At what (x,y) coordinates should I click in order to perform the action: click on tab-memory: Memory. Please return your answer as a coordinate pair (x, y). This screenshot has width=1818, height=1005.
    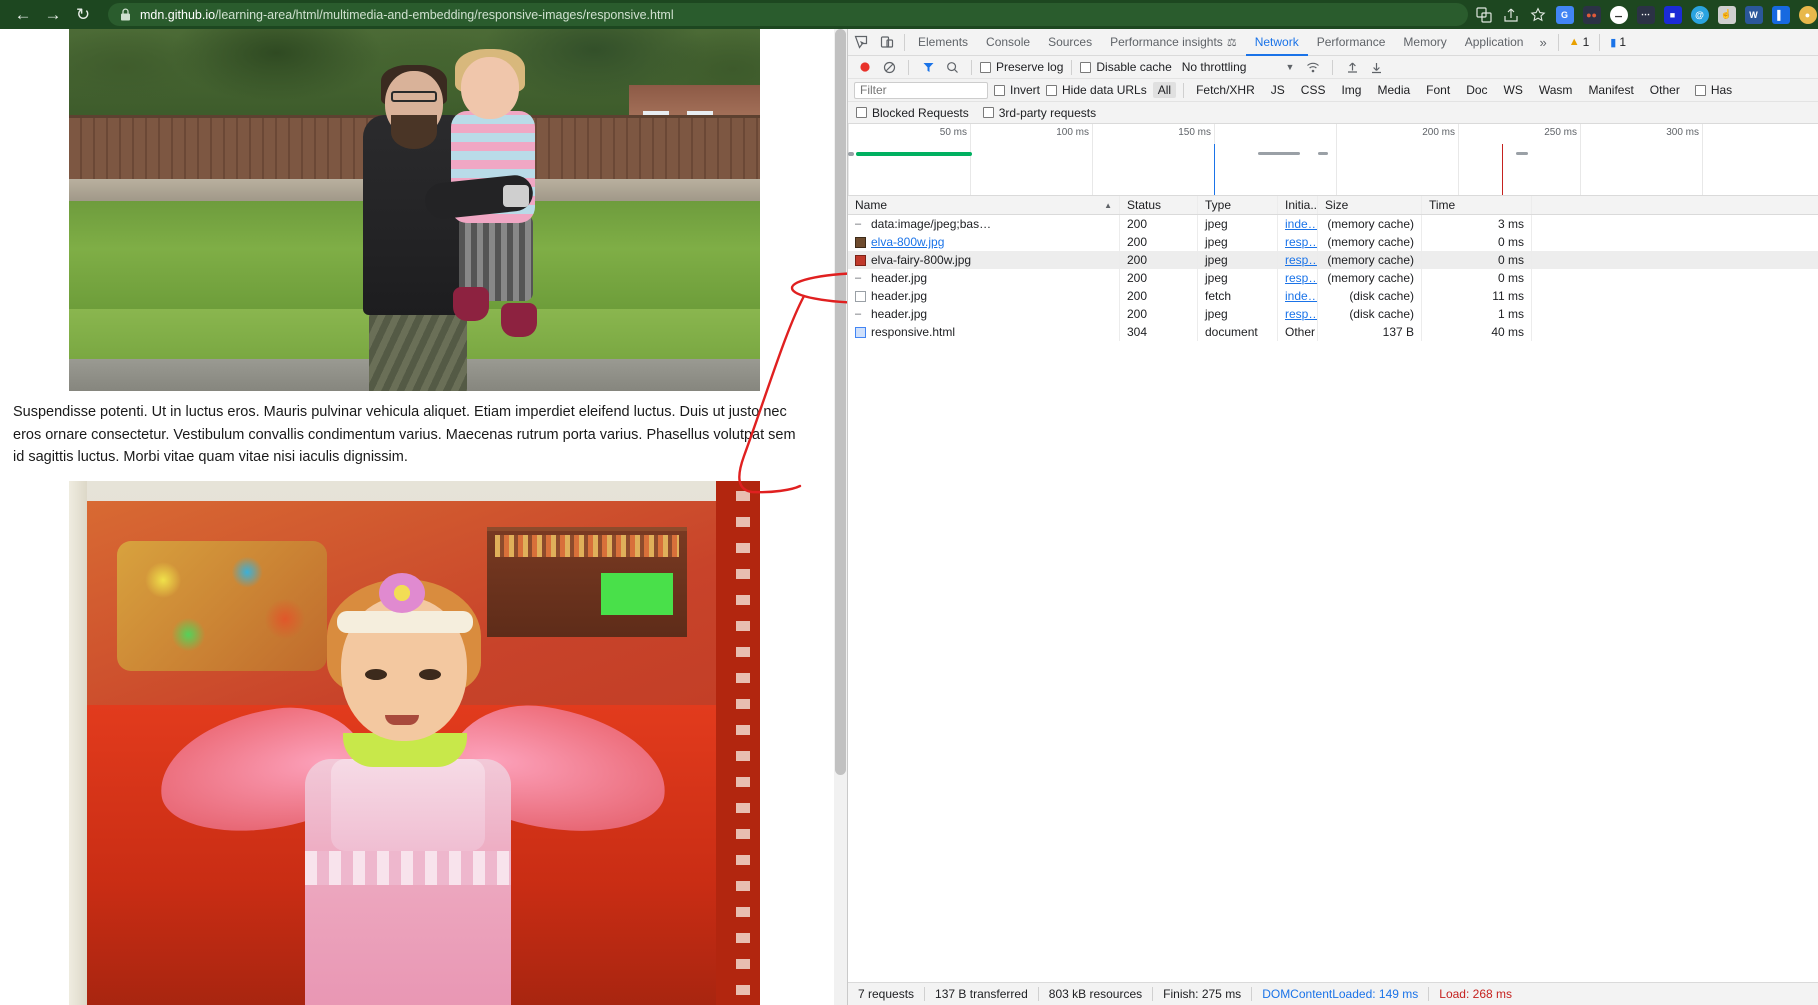
    Looking at the image, I should click on (1424, 42).